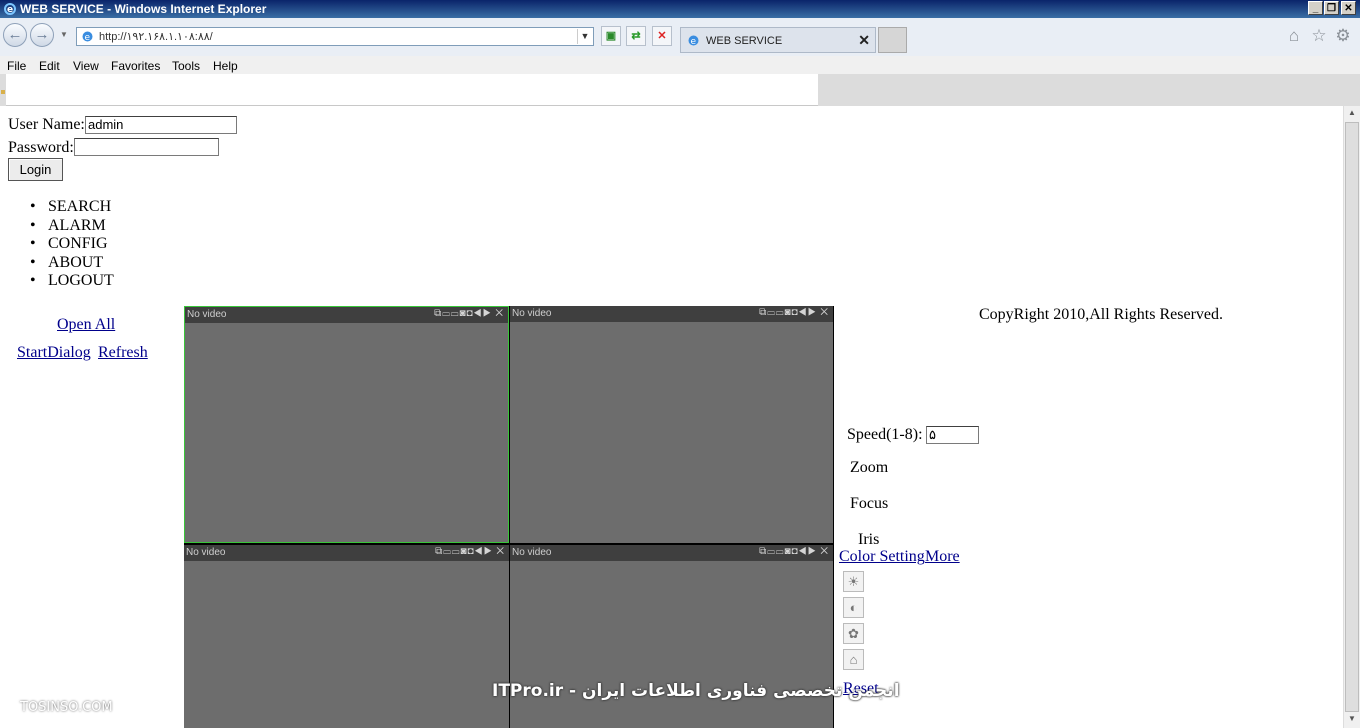 The image size is (1360, 728). Describe the element at coordinates (335, 36) in the screenshot. I see `address-bar: e http://۱۹۲.۱۶۸.۱.۱۰۸:۸۸/ ▼` at that location.